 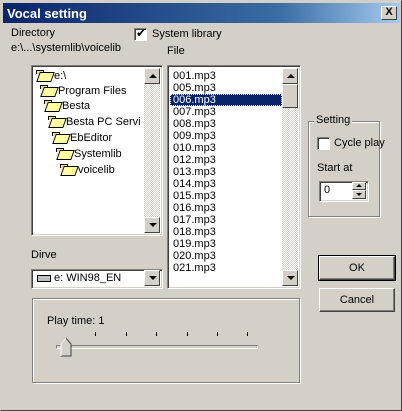 I want to click on list-item: 005.mp3, so click(x=226, y=88).